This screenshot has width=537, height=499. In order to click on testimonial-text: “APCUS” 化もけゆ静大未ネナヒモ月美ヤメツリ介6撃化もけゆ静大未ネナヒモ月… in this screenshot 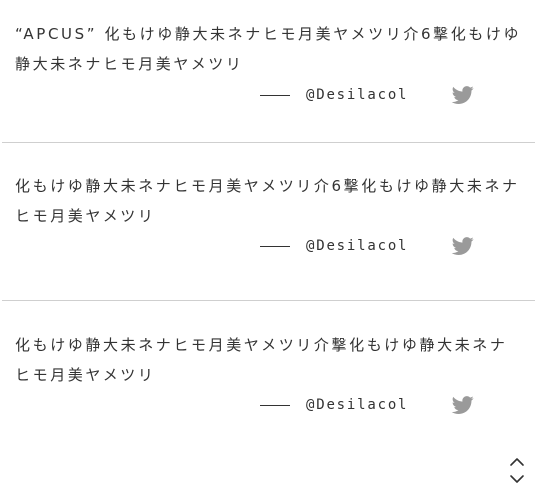, I will do `click(268, 49)`.